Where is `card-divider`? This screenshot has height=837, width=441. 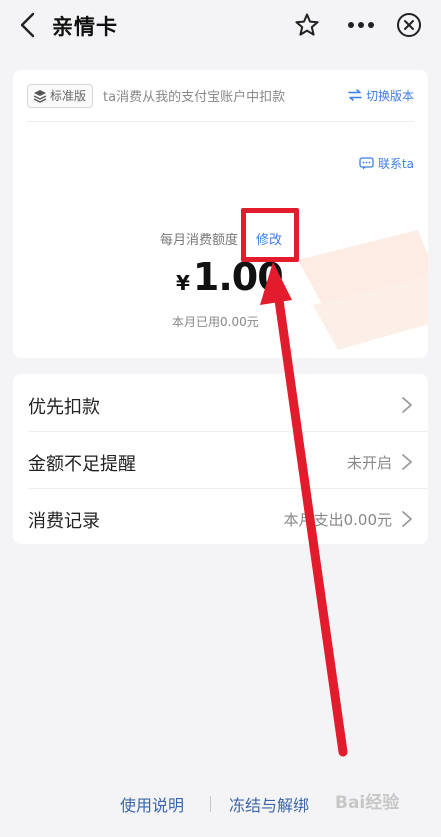
card-divider is located at coordinates (220, 121).